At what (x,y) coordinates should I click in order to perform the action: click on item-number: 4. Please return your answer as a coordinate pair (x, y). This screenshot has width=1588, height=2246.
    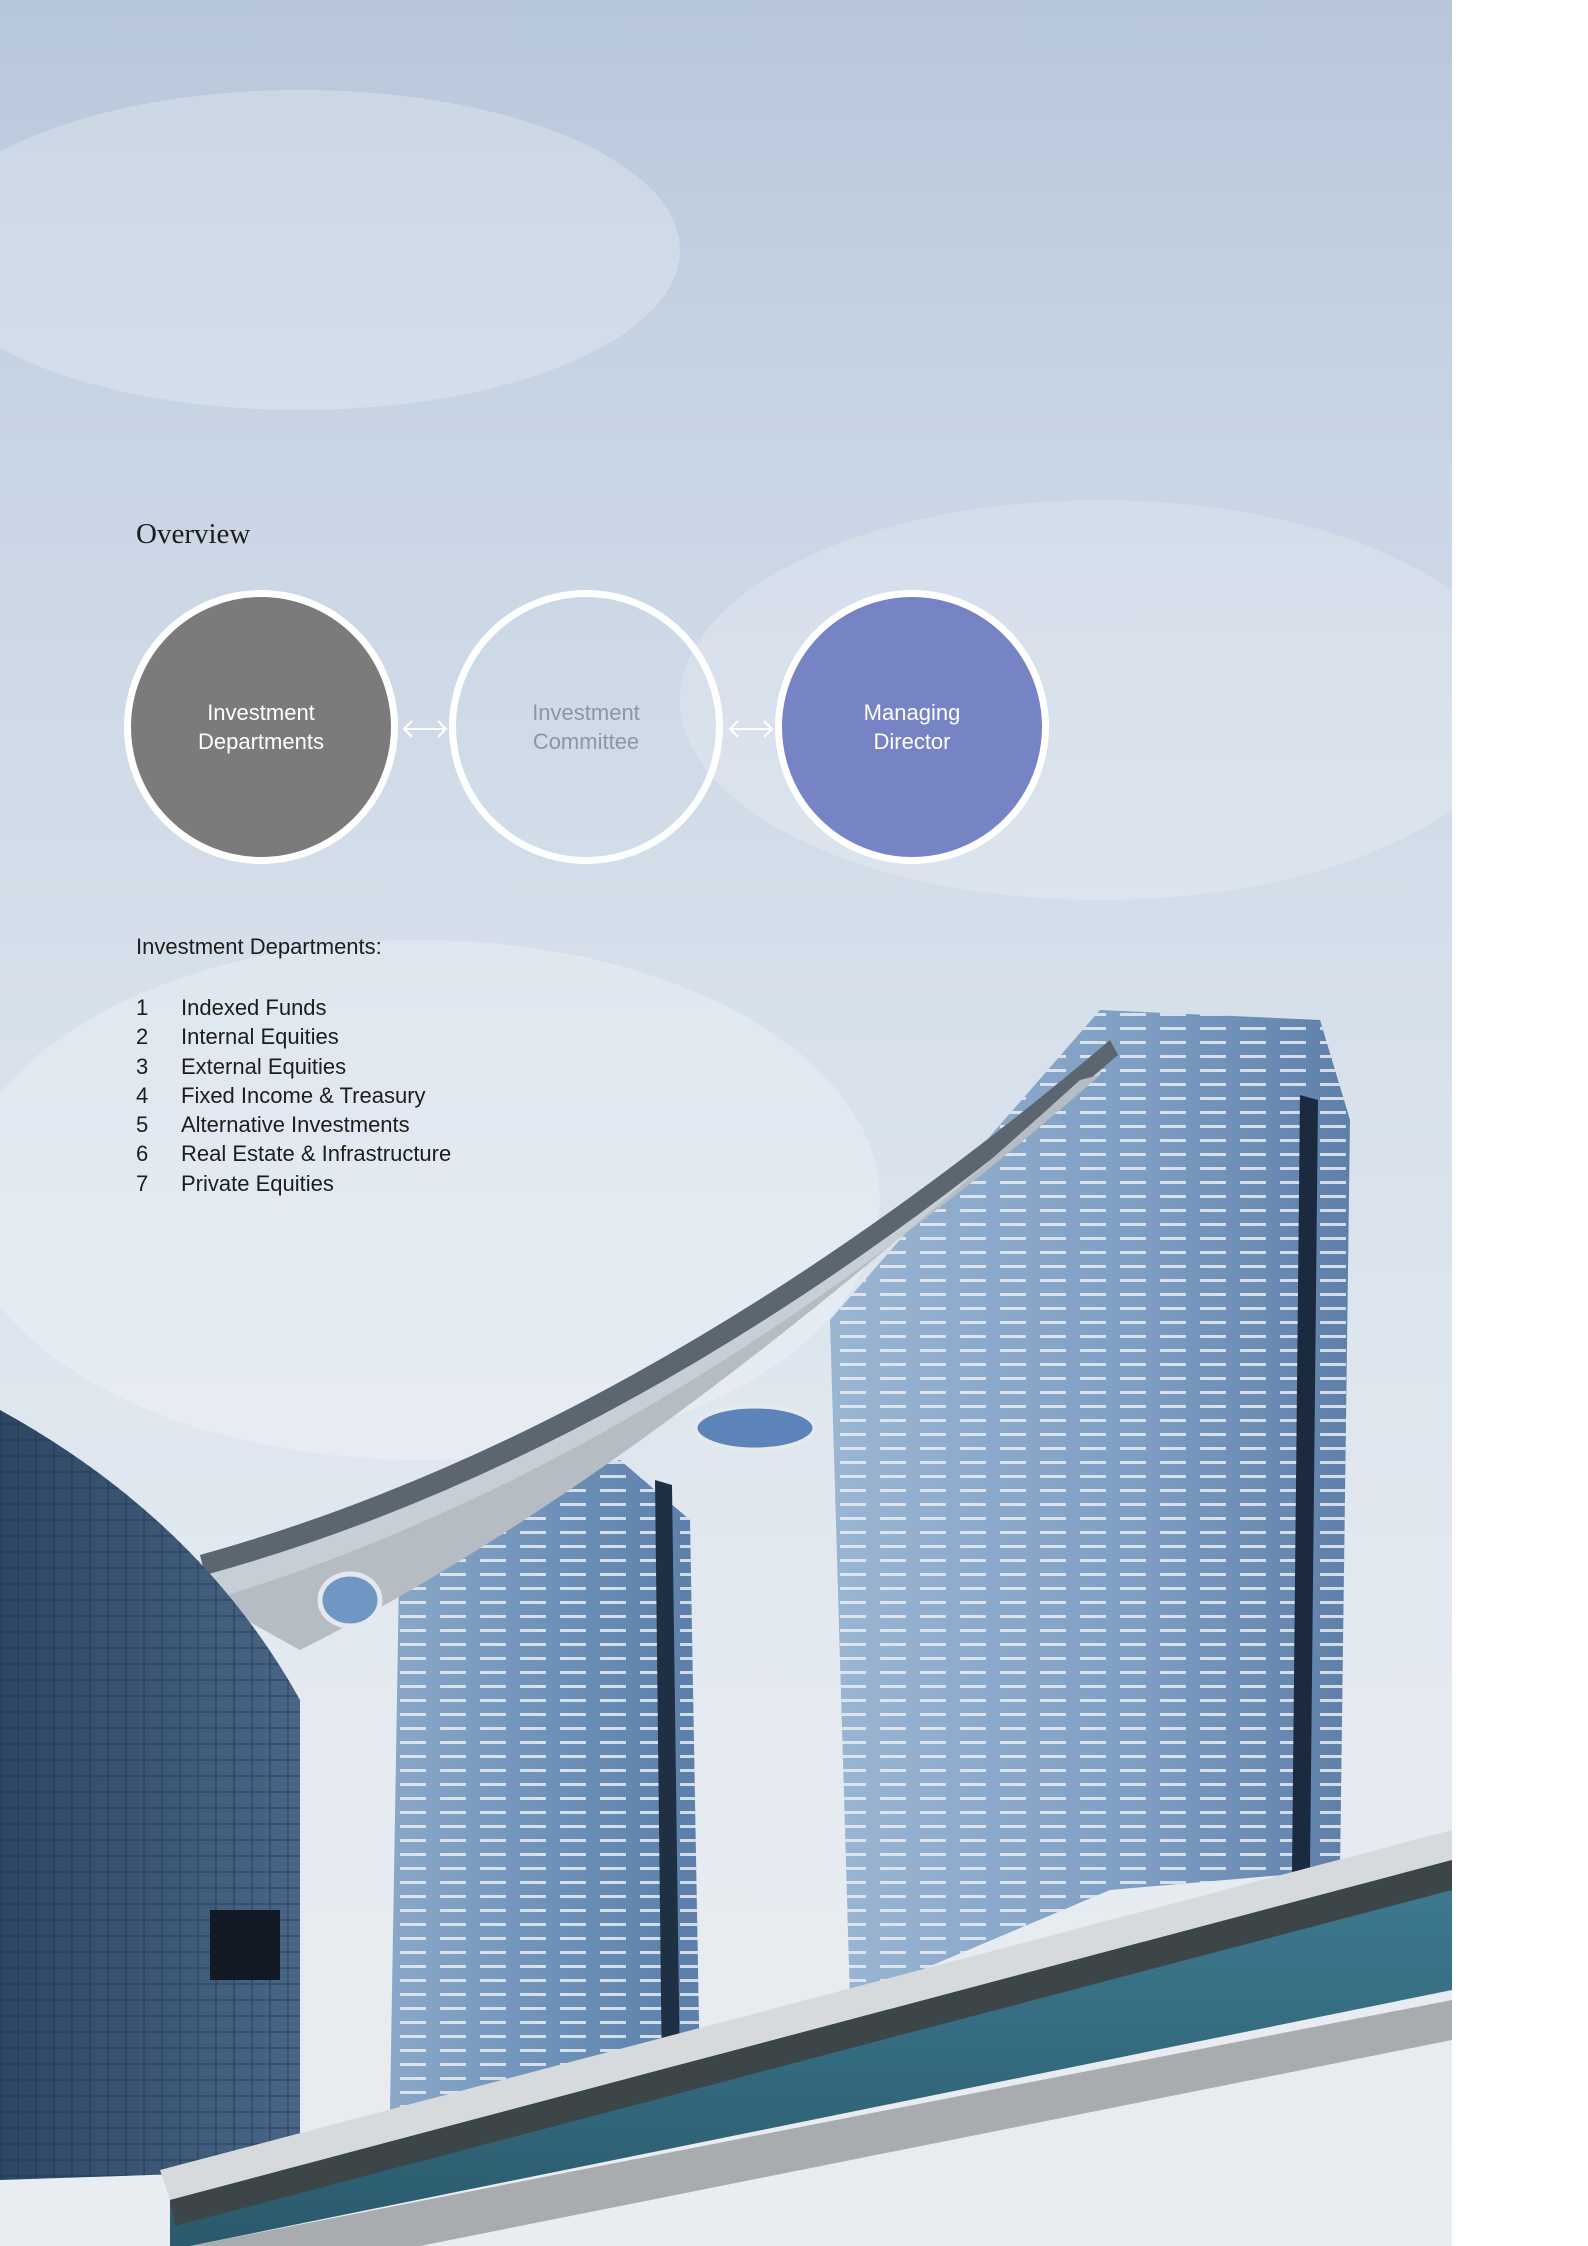
    Looking at the image, I should click on (142, 1095).